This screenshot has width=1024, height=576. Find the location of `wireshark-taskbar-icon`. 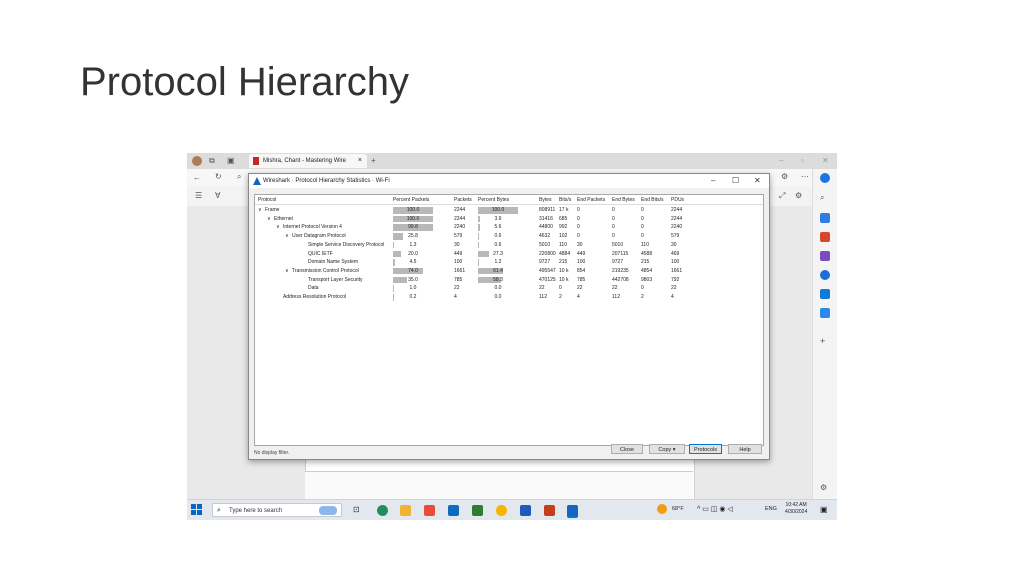

wireshark-taskbar-icon is located at coordinates (572, 511).